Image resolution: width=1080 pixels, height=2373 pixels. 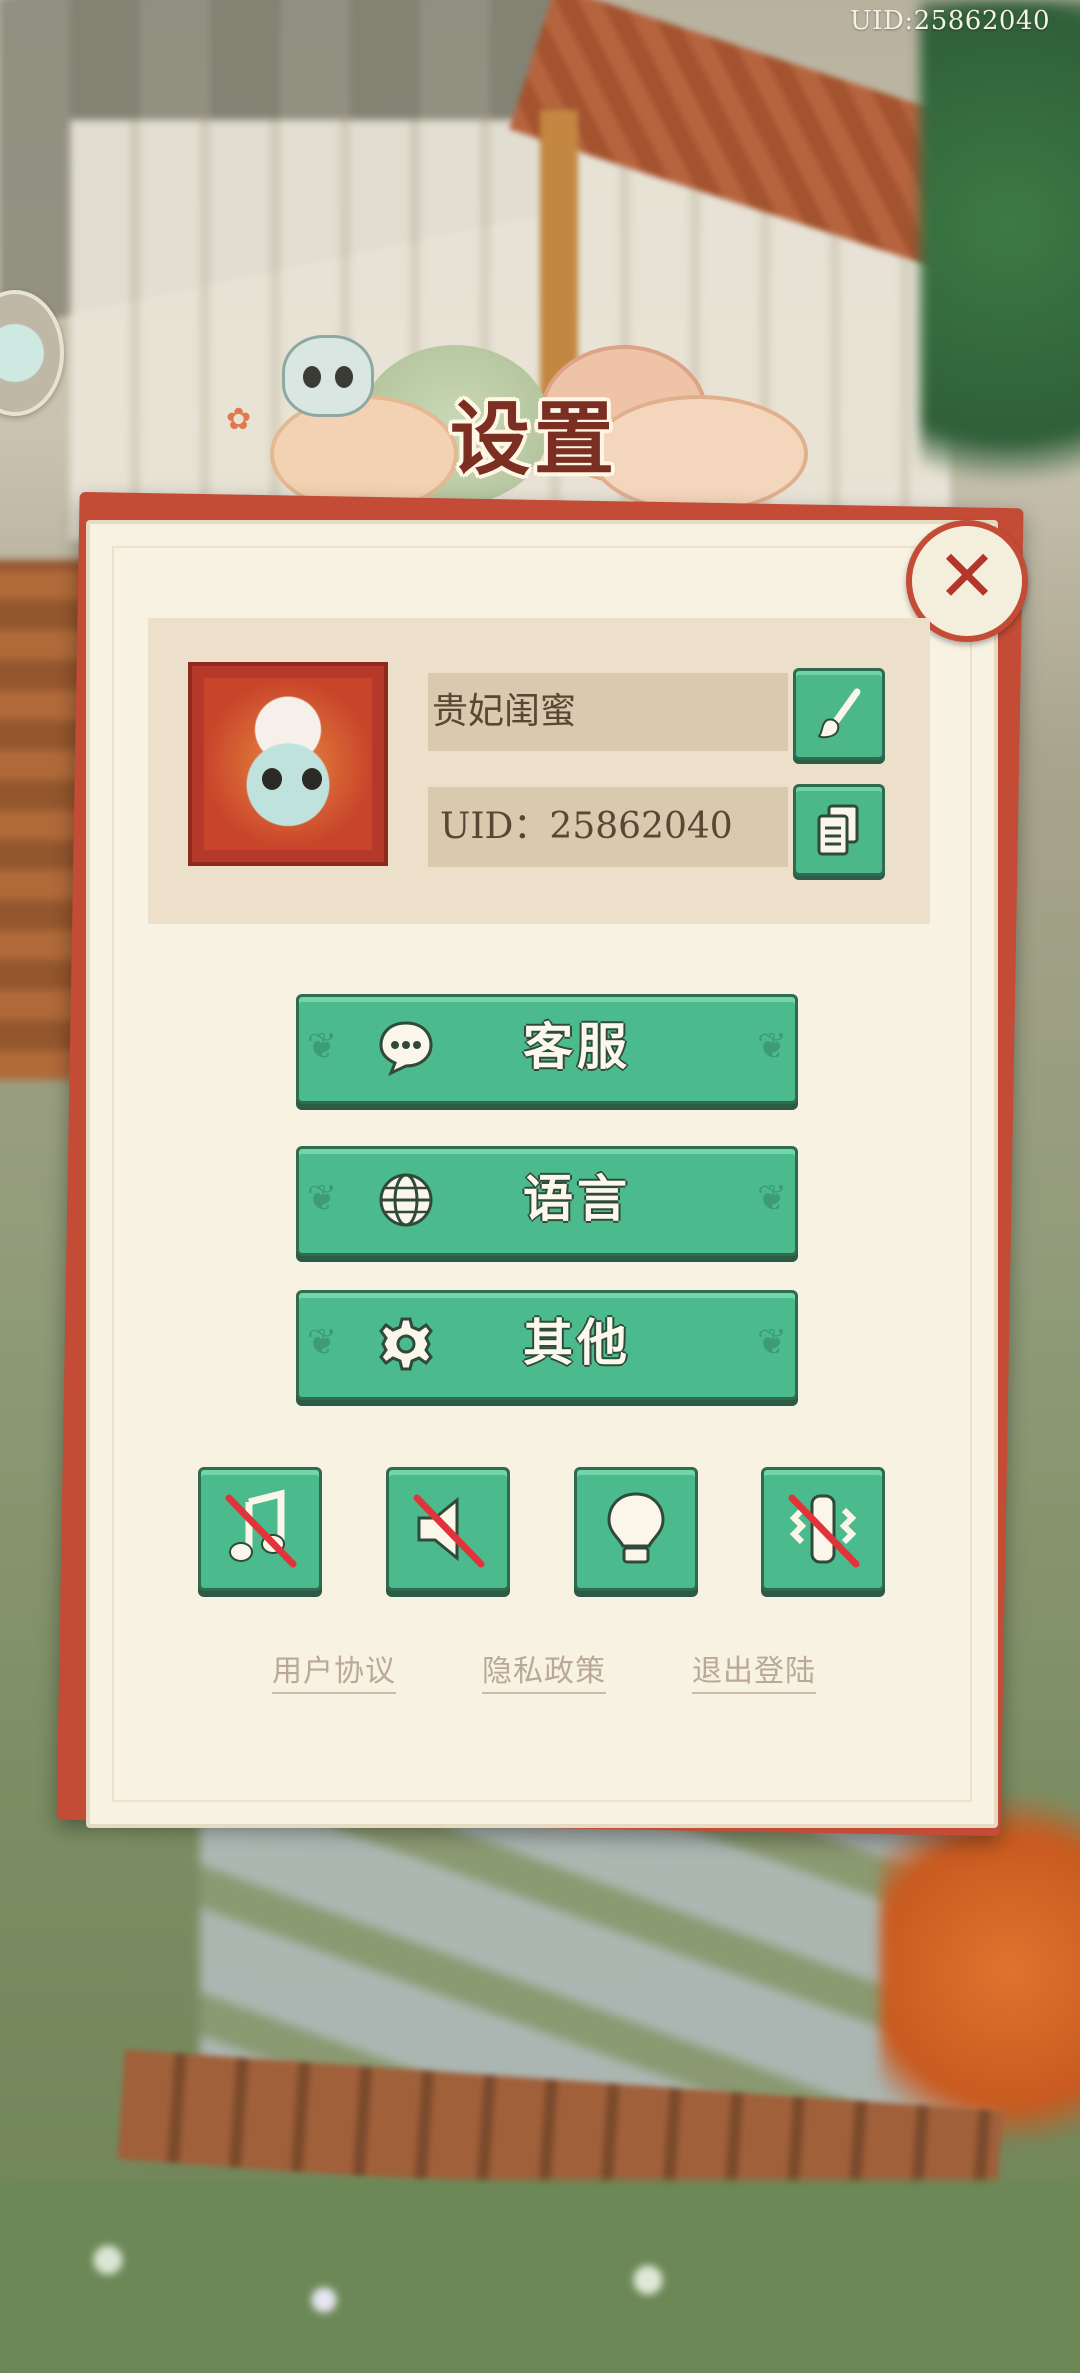 I want to click on edit-name-button, so click(x=839, y=714).